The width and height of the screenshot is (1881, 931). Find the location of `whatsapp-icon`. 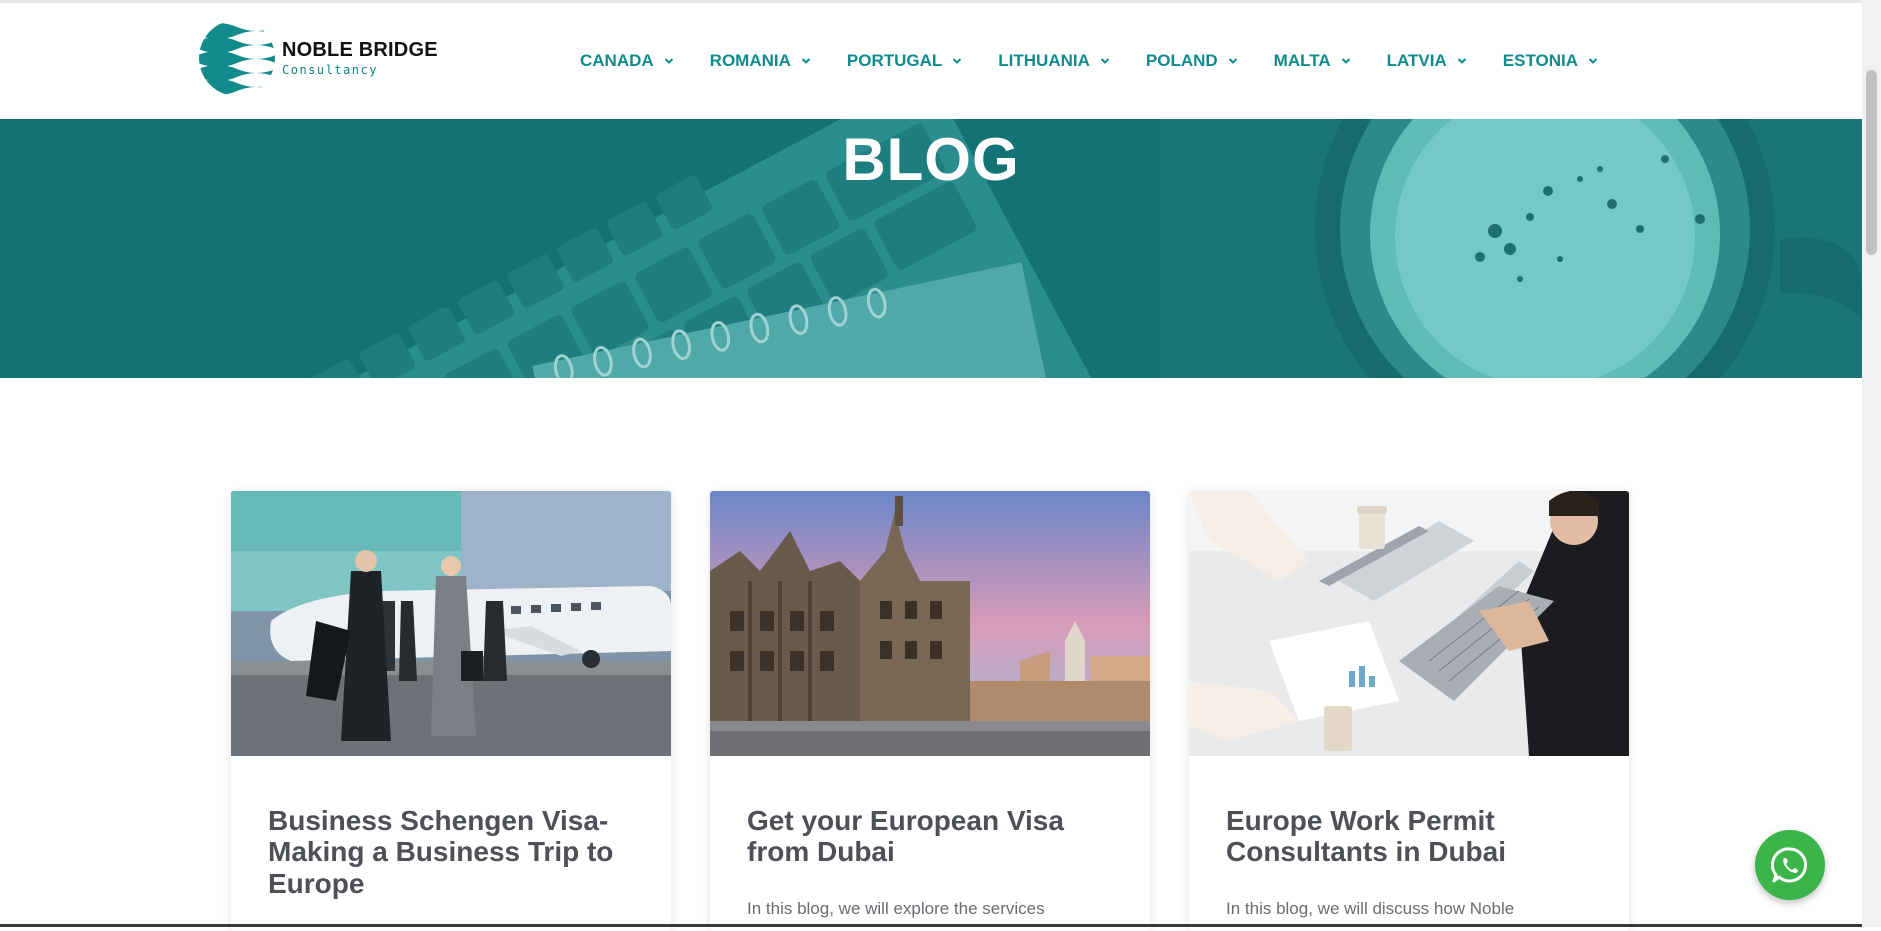

whatsapp-icon is located at coordinates (1789, 865).